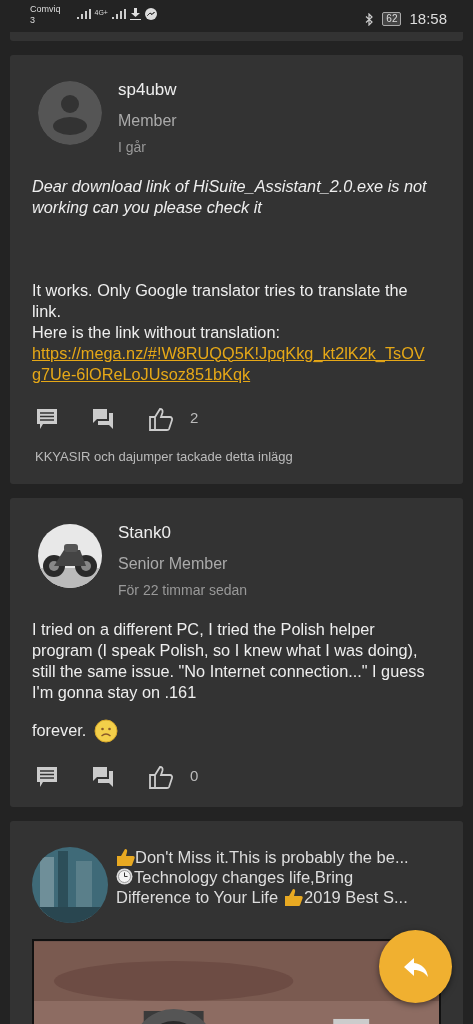 This screenshot has width=473, height=1024. What do you see at coordinates (194, 418) in the screenshot?
I see `like-count: 2` at bounding box center [194, 418].